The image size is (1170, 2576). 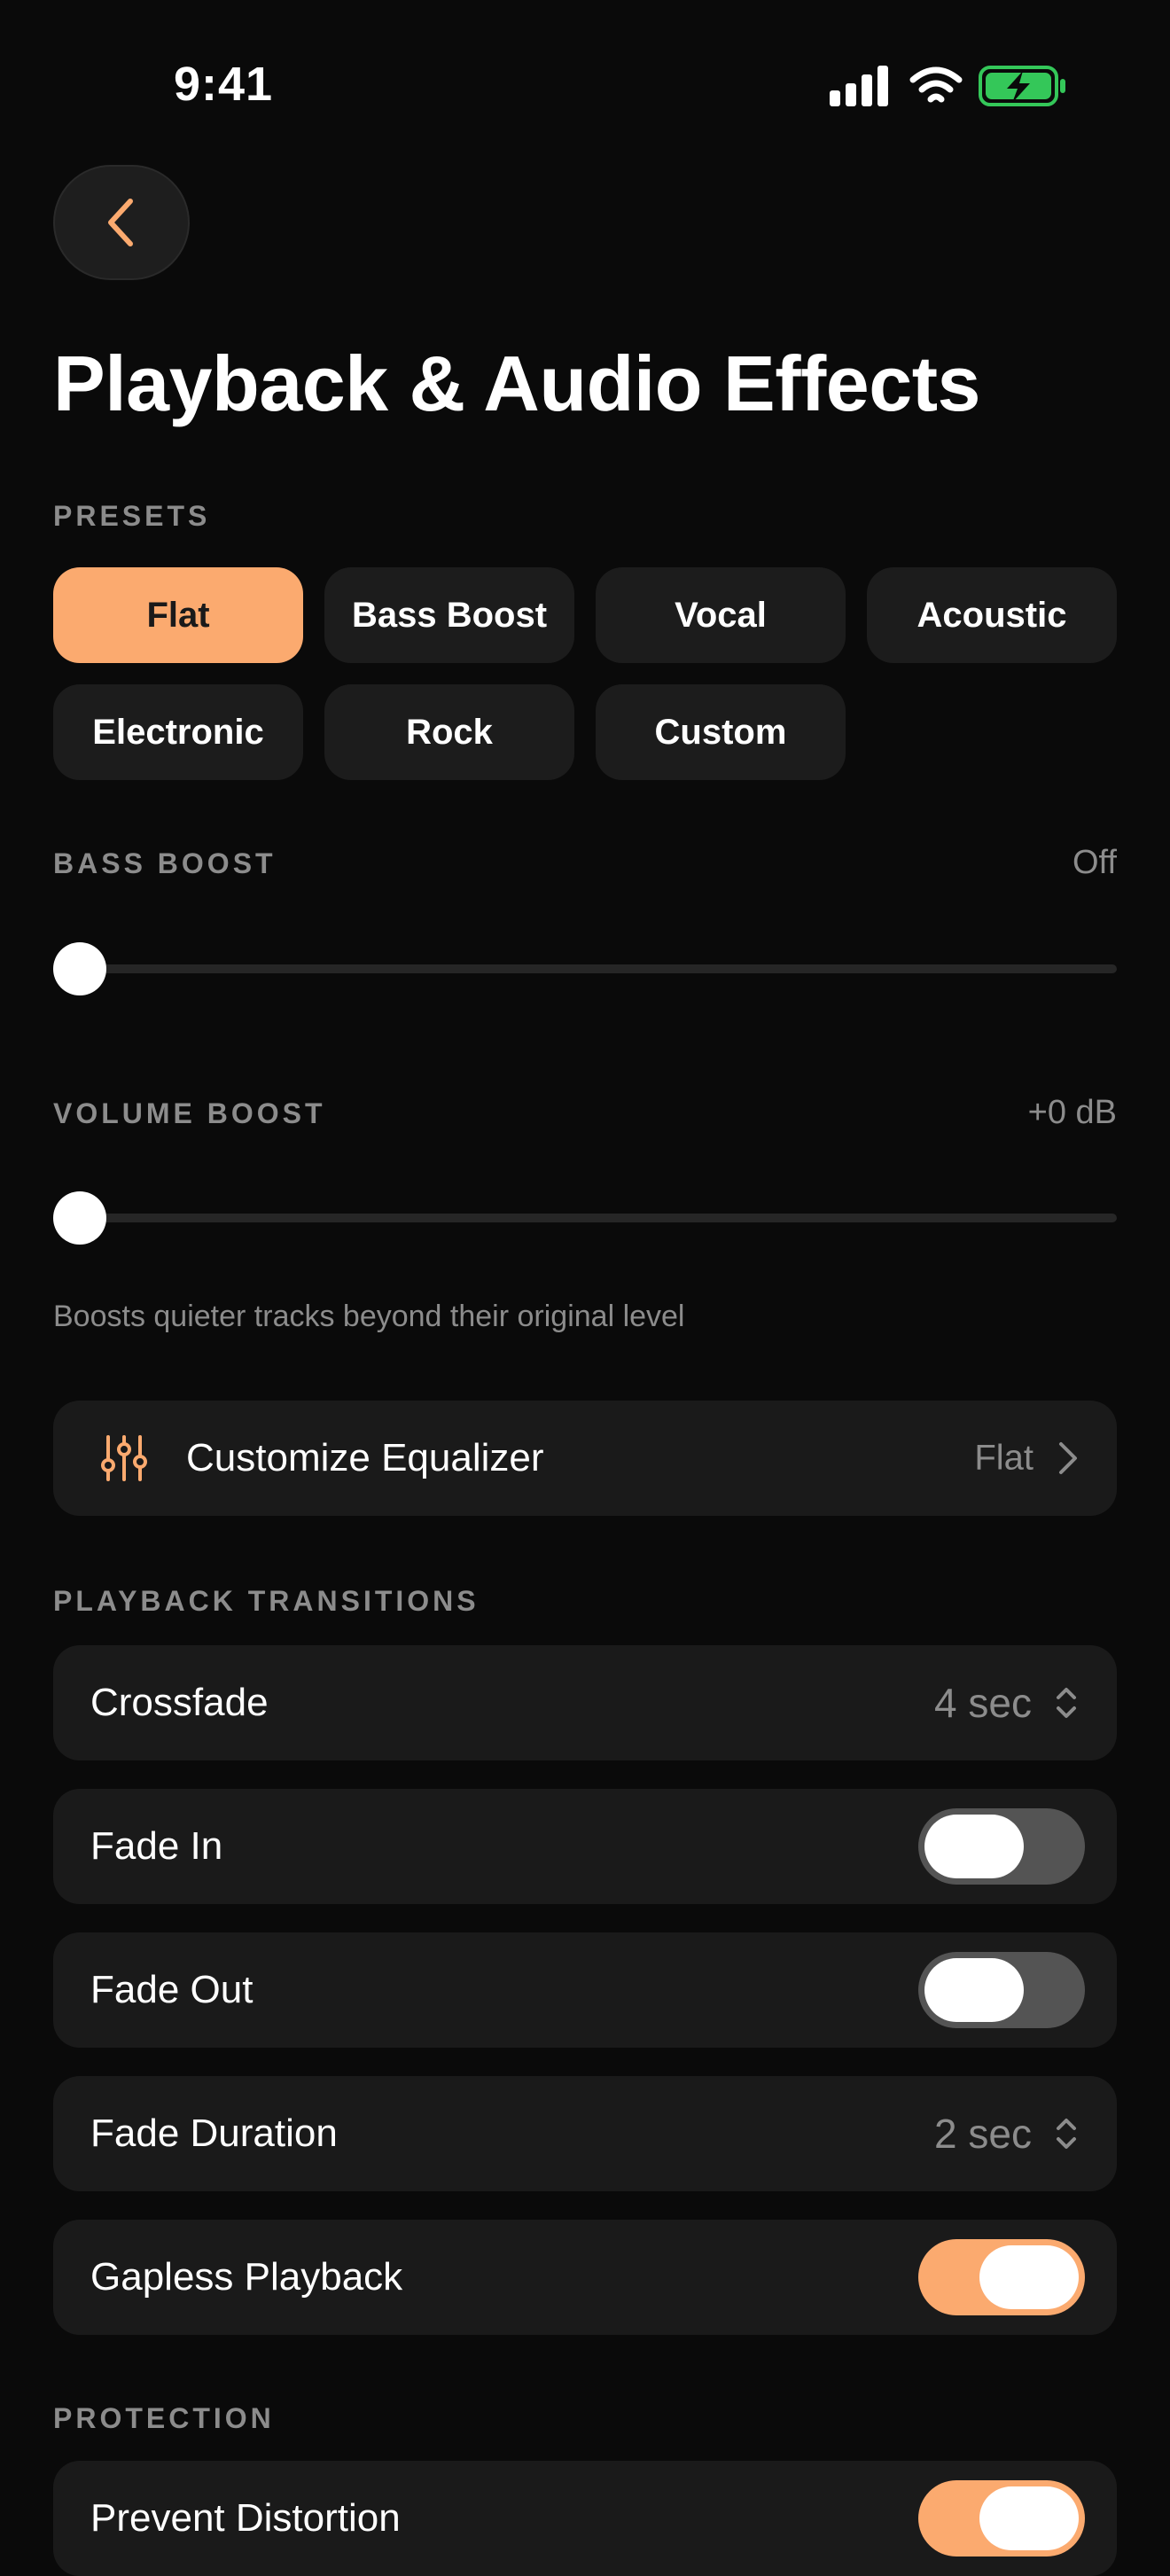 What do you see at coordinates (516, 383) in the screenshot?
I see `page-title: Playback & Audio Effects` at bounding box center [516, 383].